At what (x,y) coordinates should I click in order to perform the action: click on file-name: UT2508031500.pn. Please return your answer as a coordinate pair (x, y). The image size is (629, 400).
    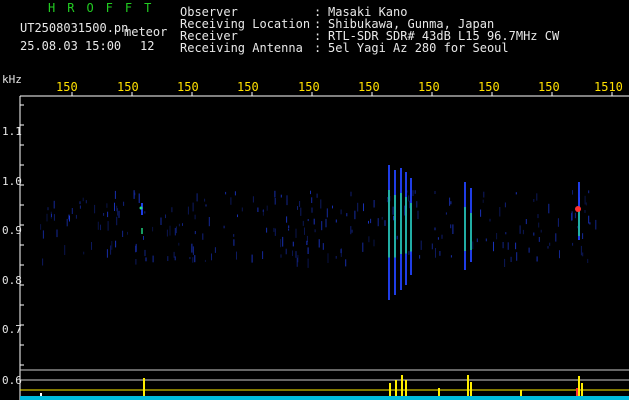
    Looking at the image, I should click on (74, 28).